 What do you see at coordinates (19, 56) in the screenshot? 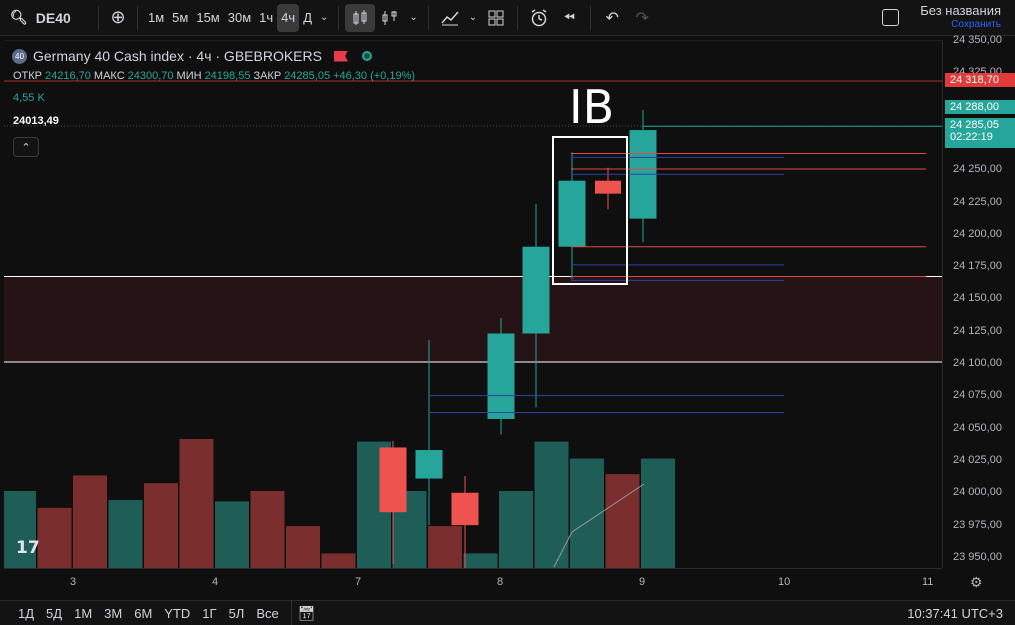
I see `symbol-badge: 40` at bounding box center [19, 56].